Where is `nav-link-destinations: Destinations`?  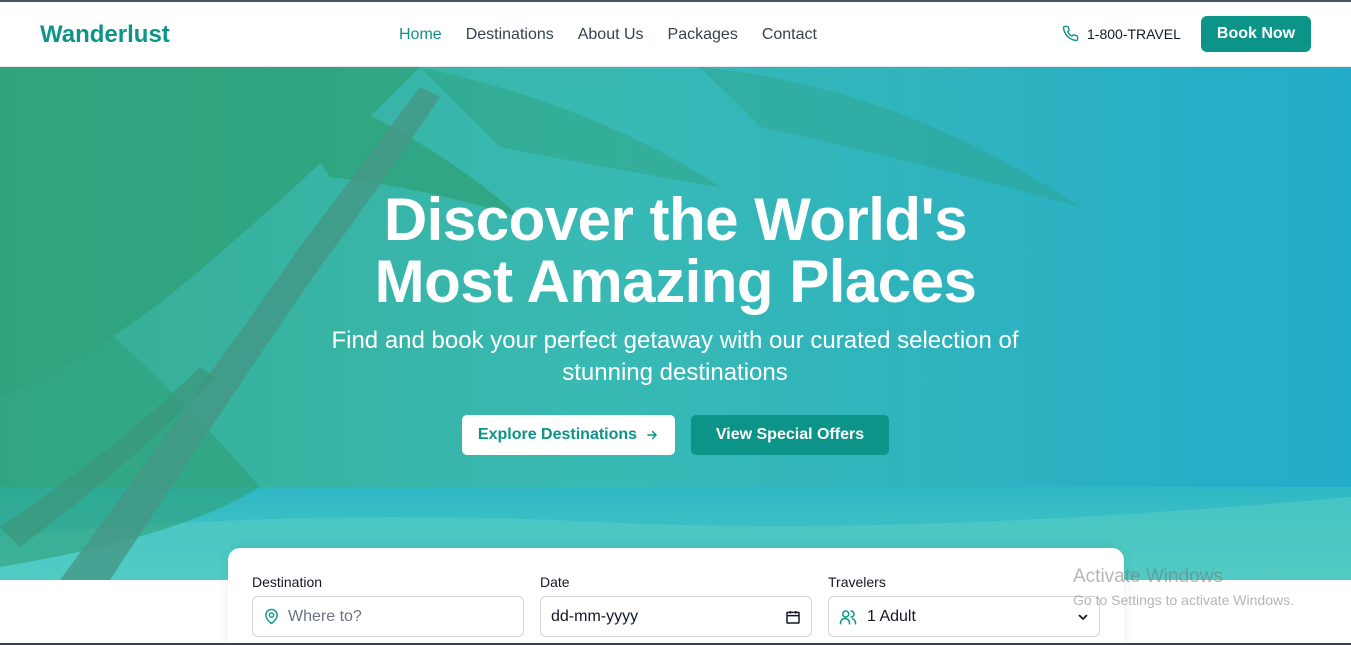 nav-link-destinations: Destinations is located at coordinates (510, 35).